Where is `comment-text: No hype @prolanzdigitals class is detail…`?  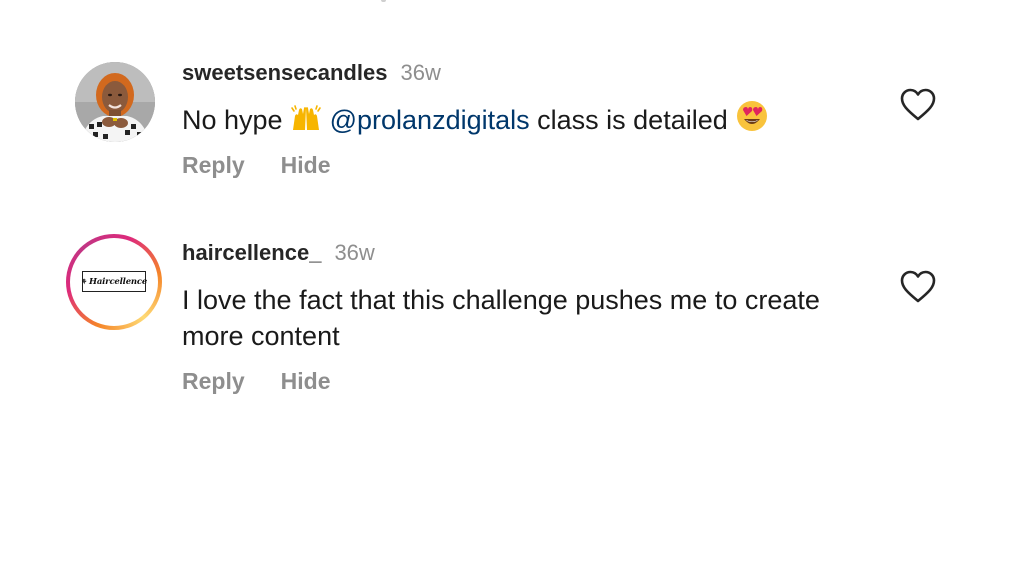
comment-text: No hype @prolanzdigitals class is detail… is located at coordinates (522, 120).